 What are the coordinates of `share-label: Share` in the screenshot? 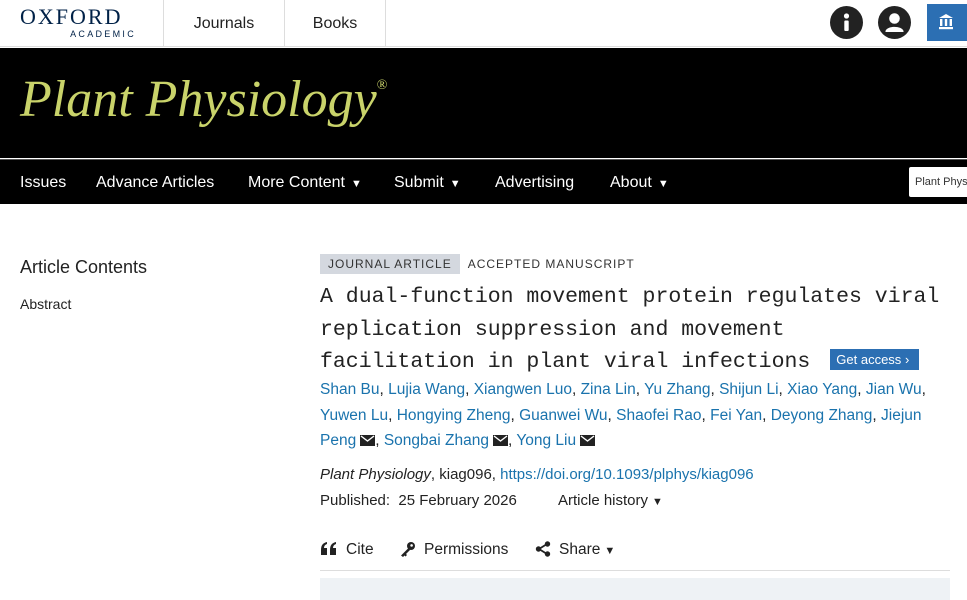 It's located at (580, 549).